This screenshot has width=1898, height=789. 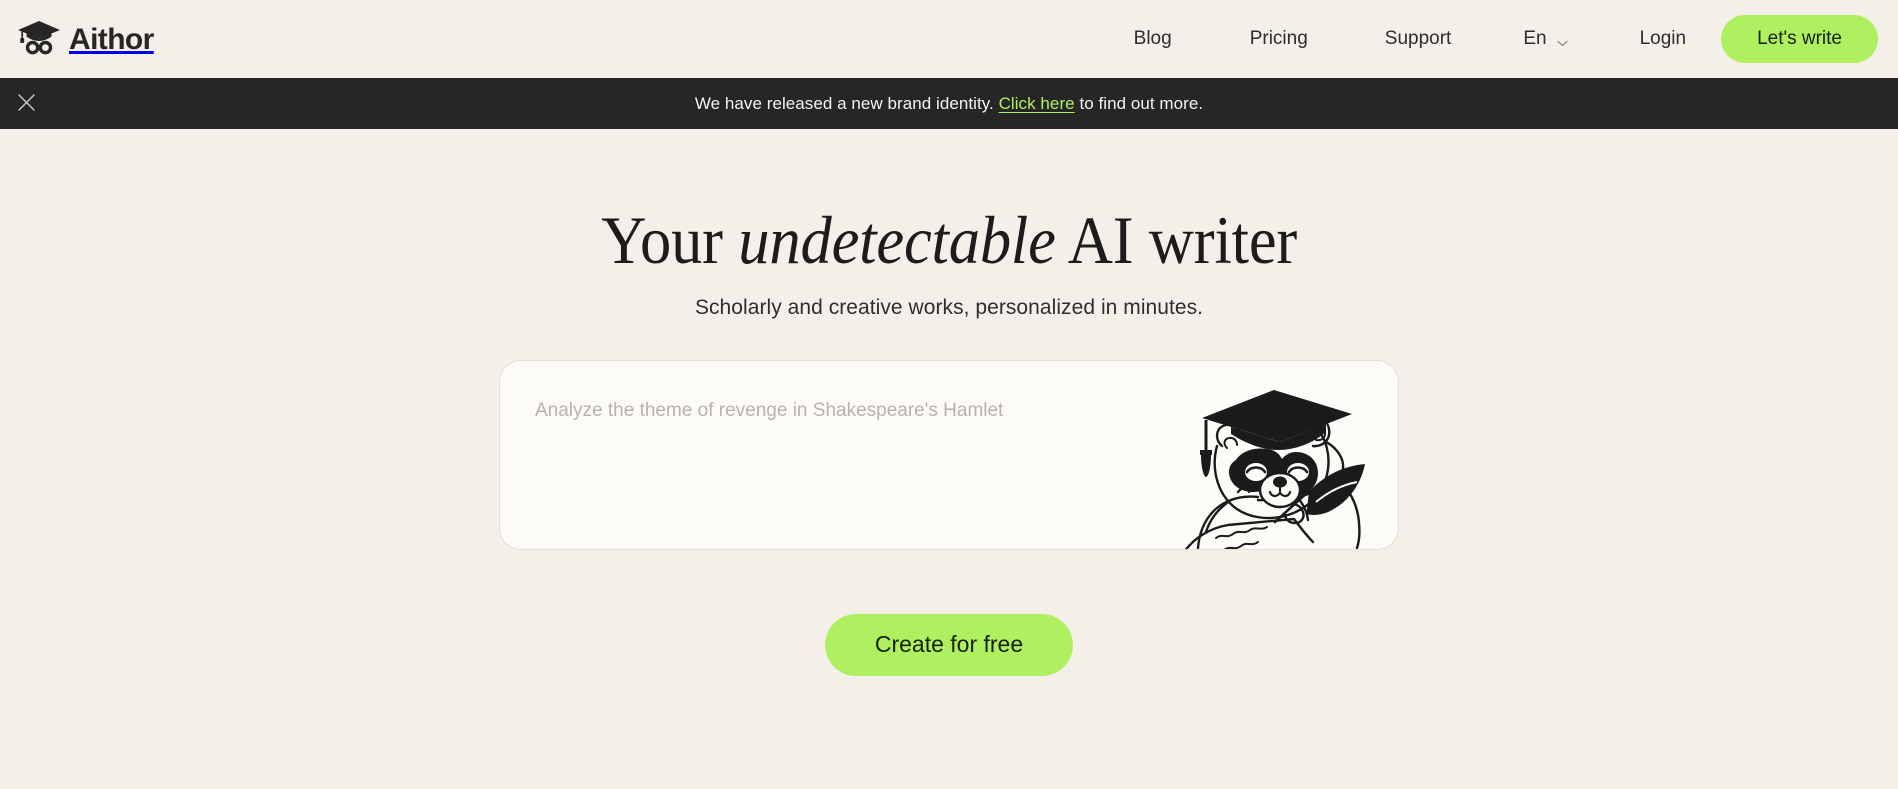 I want to click on page-title: Your undetectable AI writer, so click(x=949, y=240).